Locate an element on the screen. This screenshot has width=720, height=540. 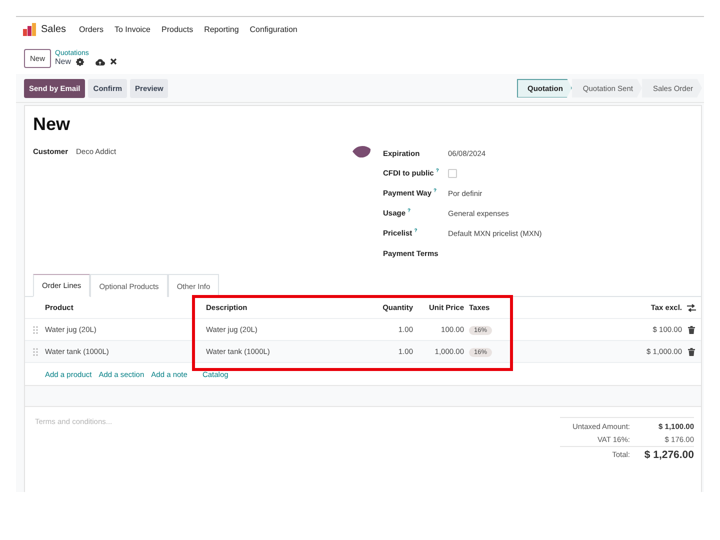
checkbox is located at coordinates (452, 173).